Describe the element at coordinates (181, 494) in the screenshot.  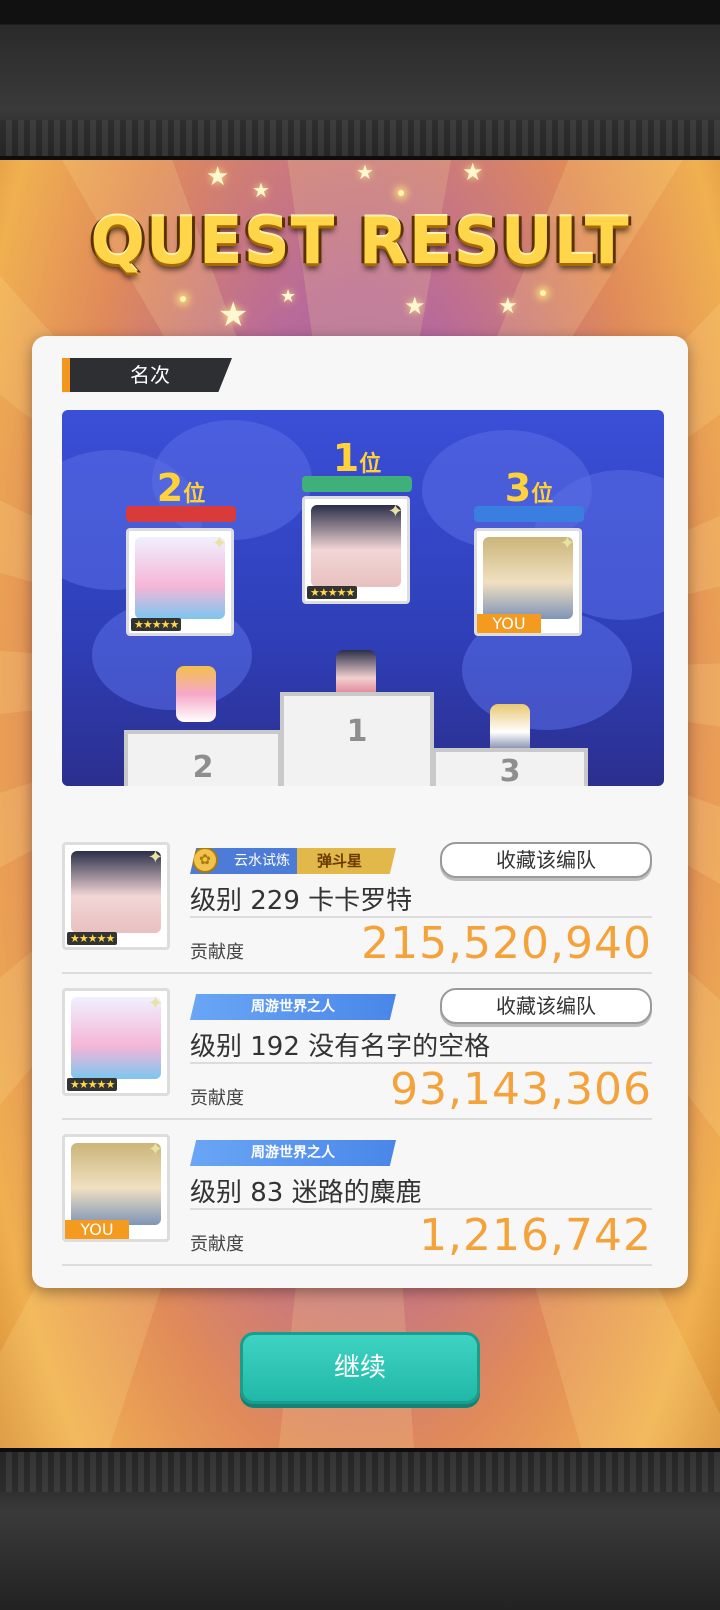
I see `rank-2-badge: 2位` at that location.